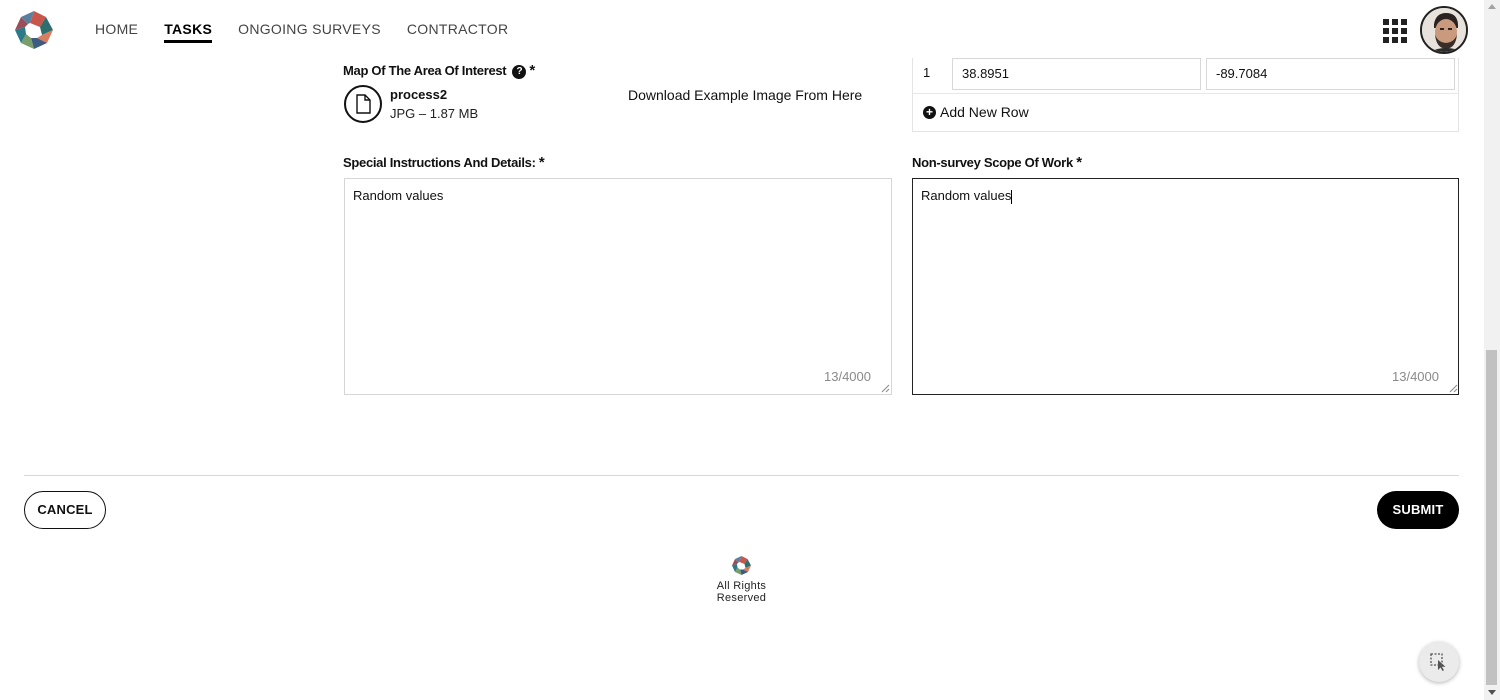  What do you see at coordinates (434, 113) in the screenshot?
I see `file-meta: JPG – 1.87 MB` at bounding box center [434, 113].